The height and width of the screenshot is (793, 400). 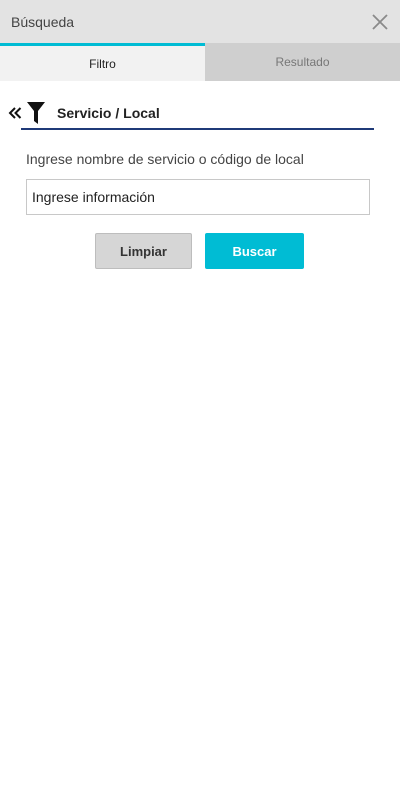 I want to click on search-input, so click(x=198, y=197).